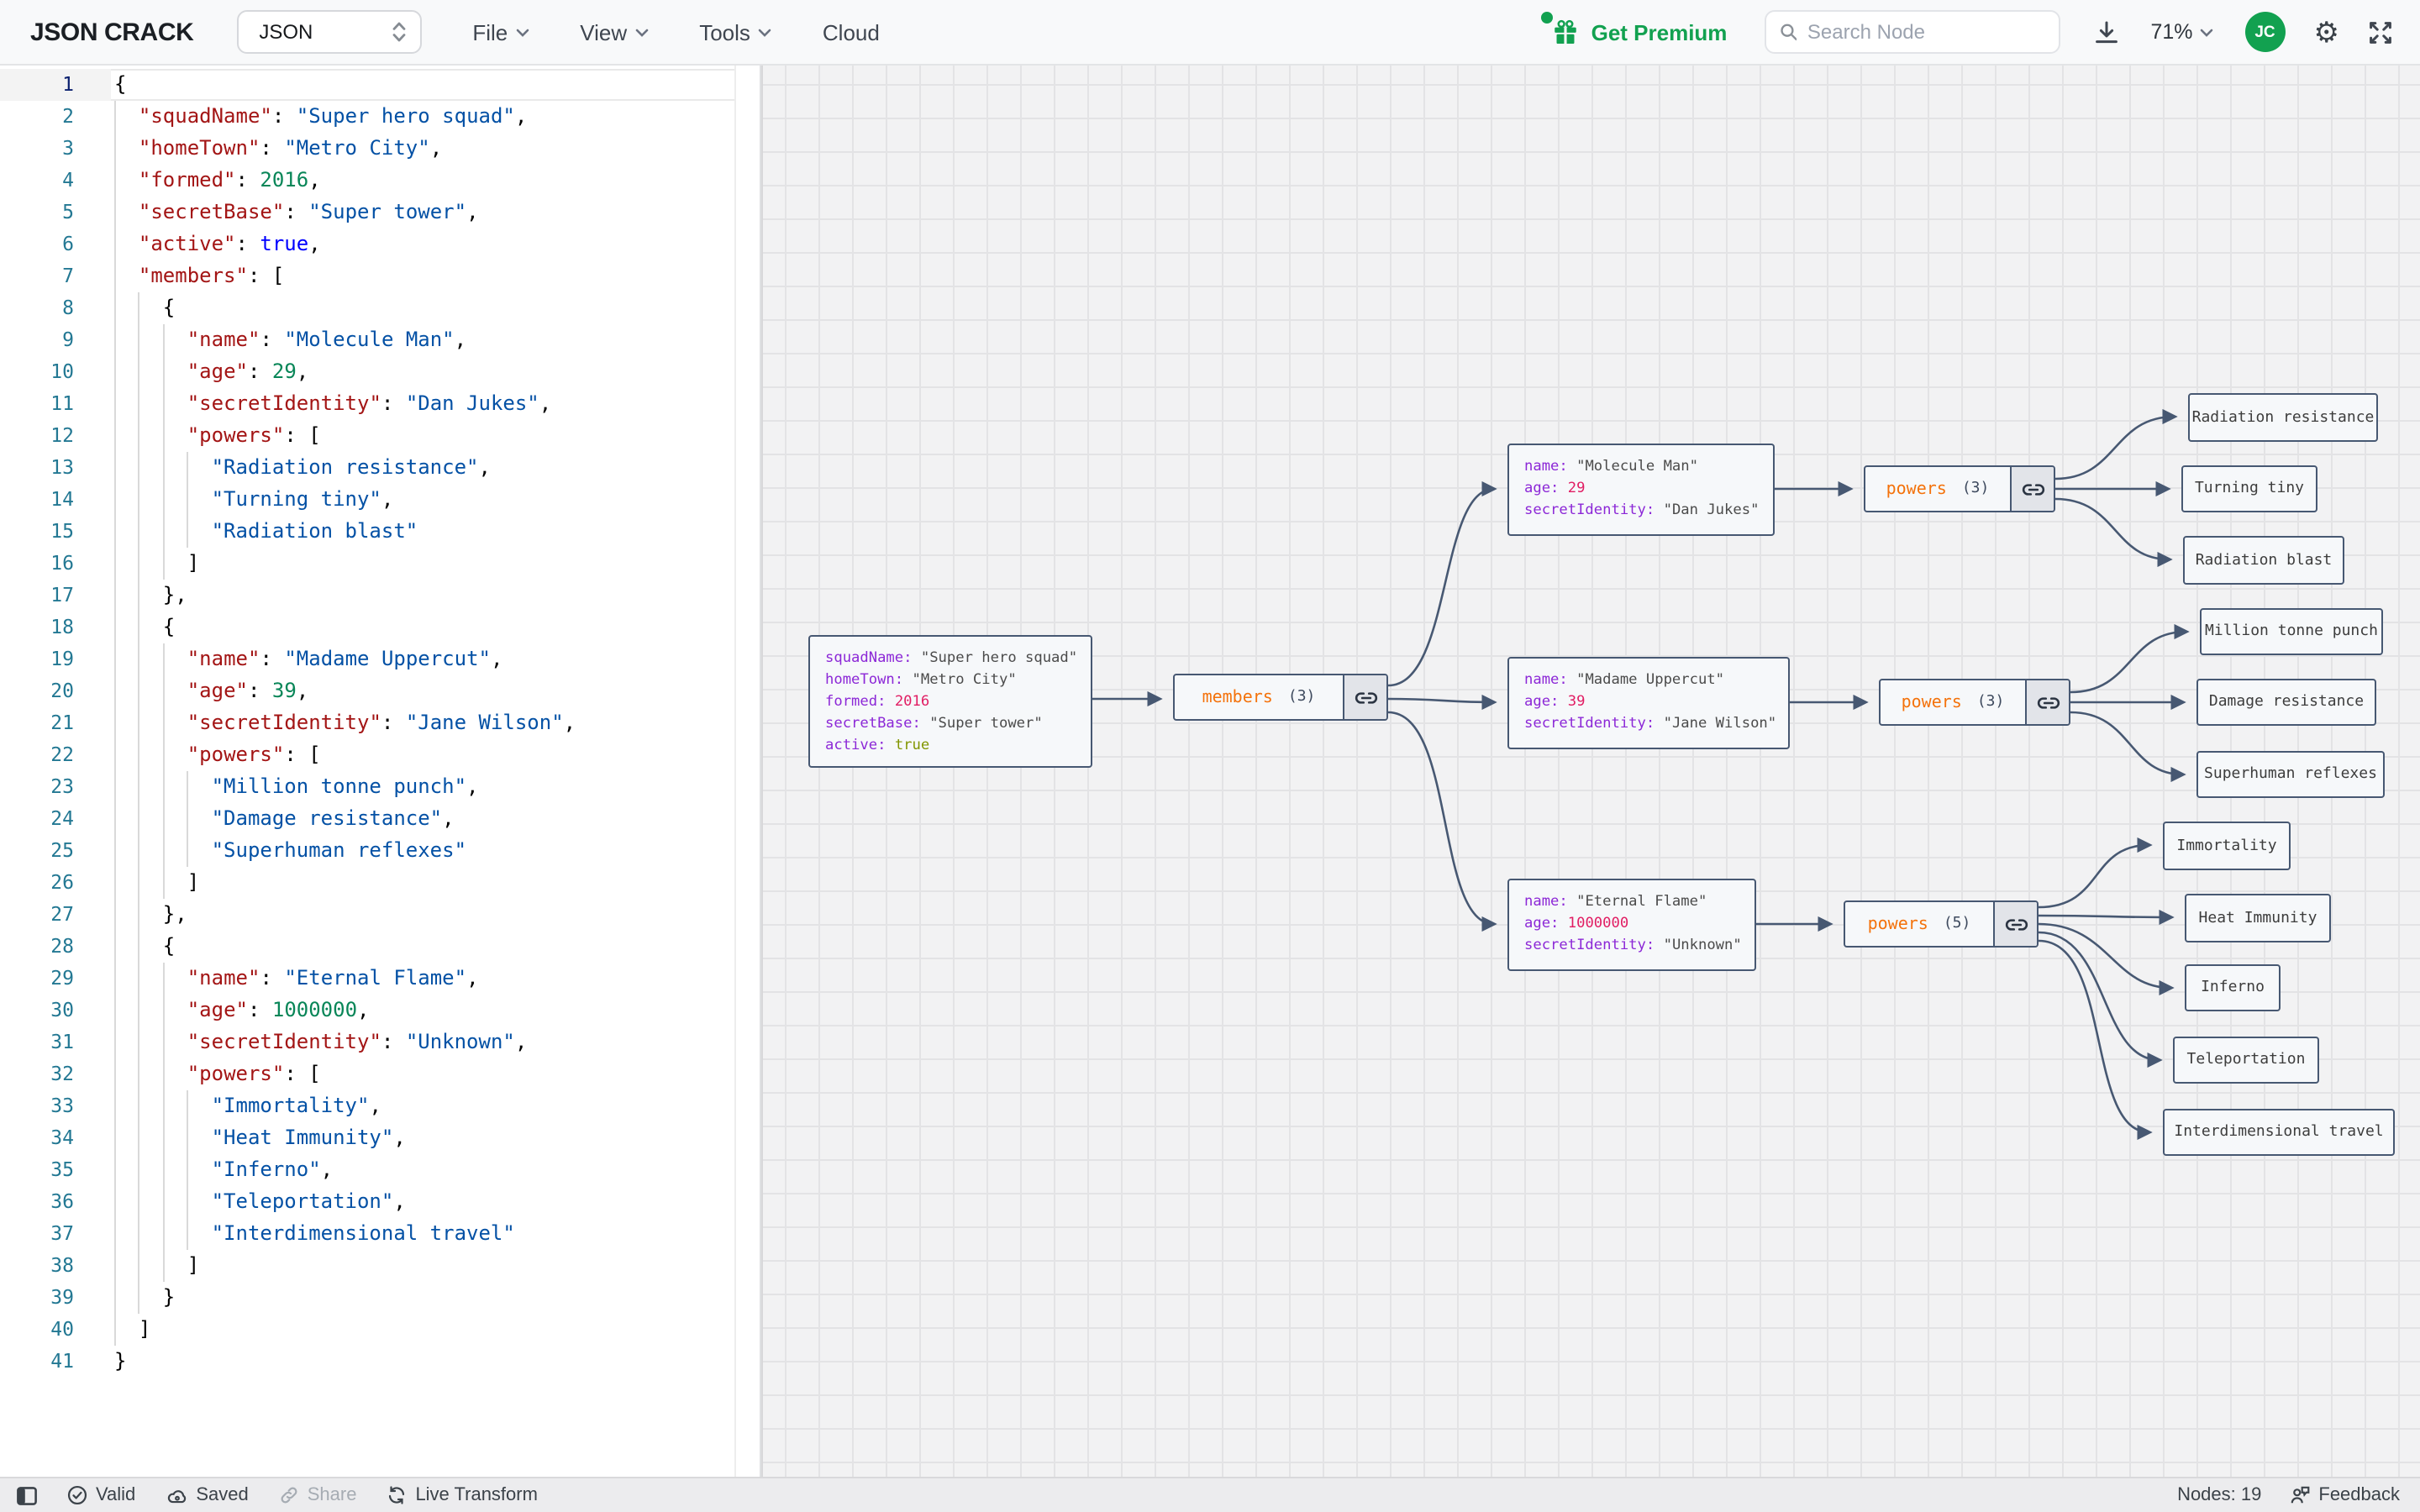  Describe the element at coordinates (330, 32) in the screenshot. I see `format-select: JSON` at that location.